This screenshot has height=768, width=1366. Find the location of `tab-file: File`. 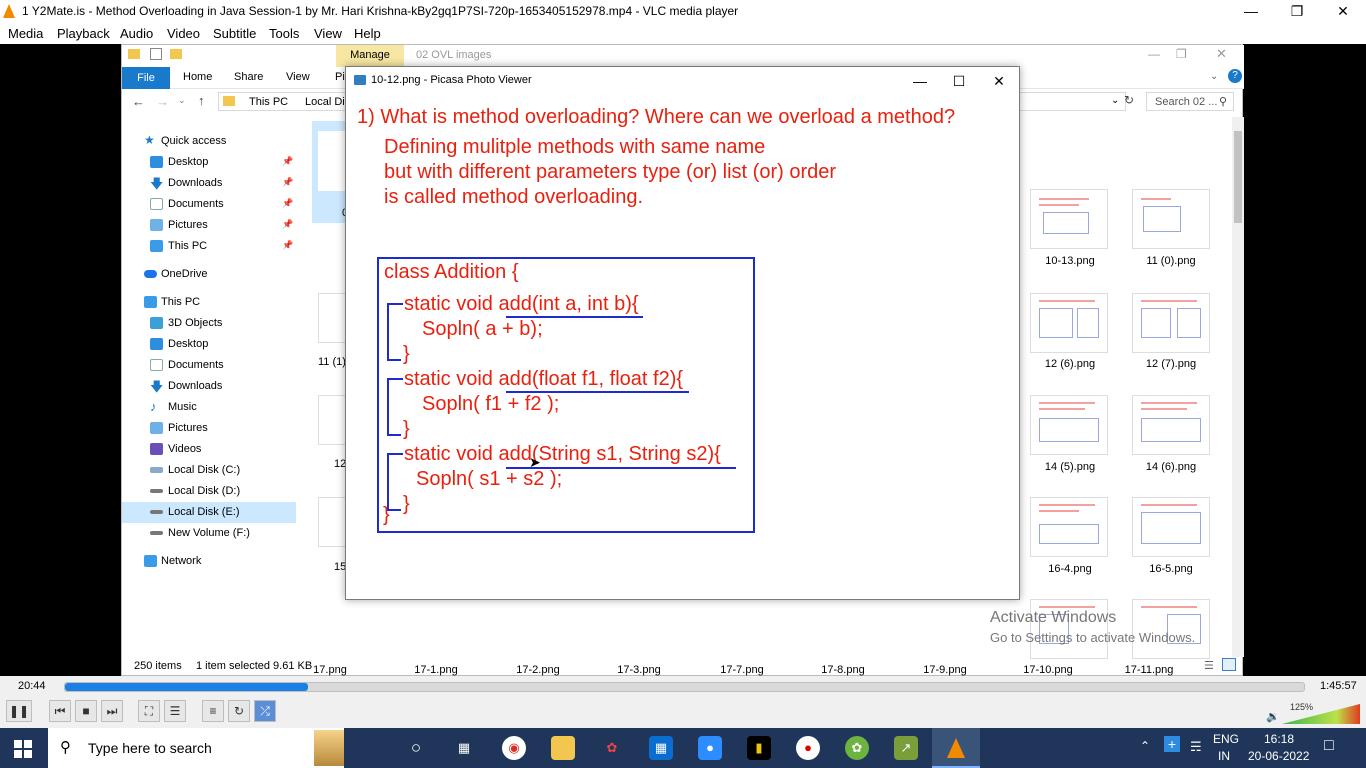

tab-file: File is located at coordinates (146, 78).